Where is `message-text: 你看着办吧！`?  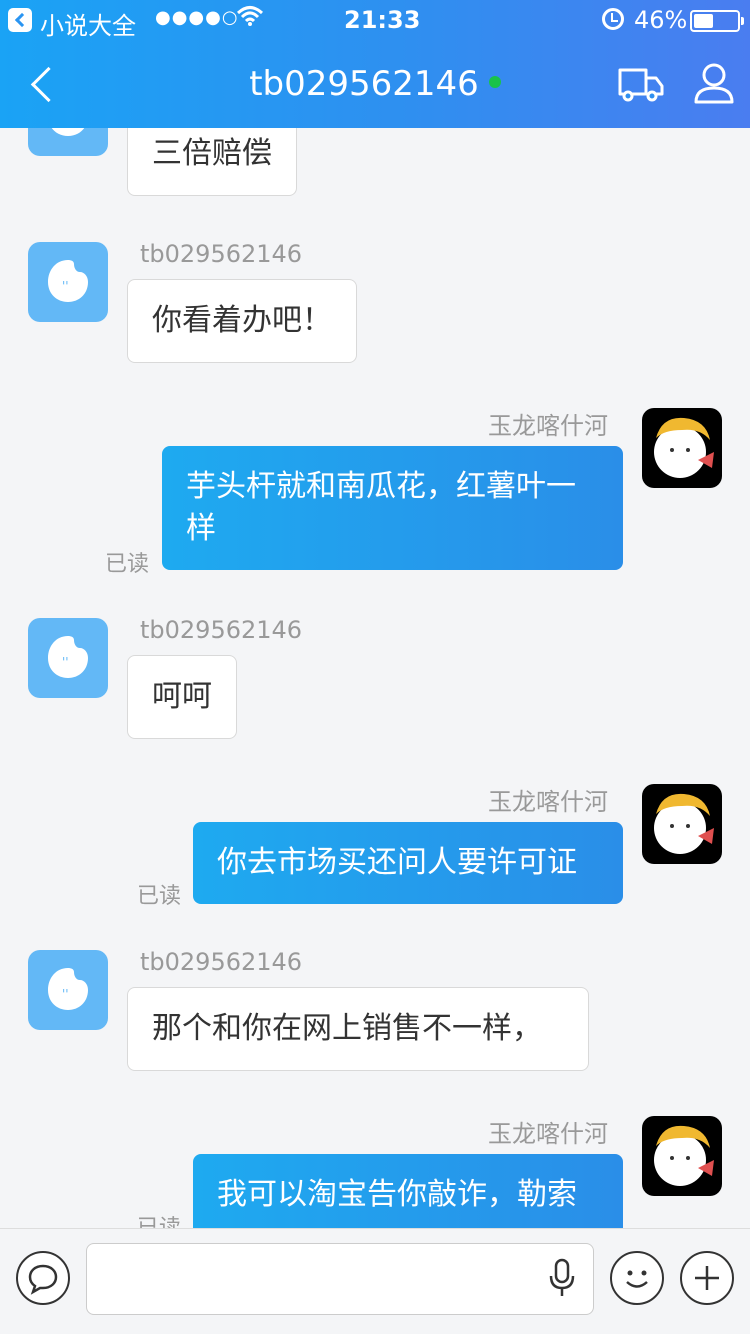
message-text: 你看着办吧！ is located at coordinates (242, 320).